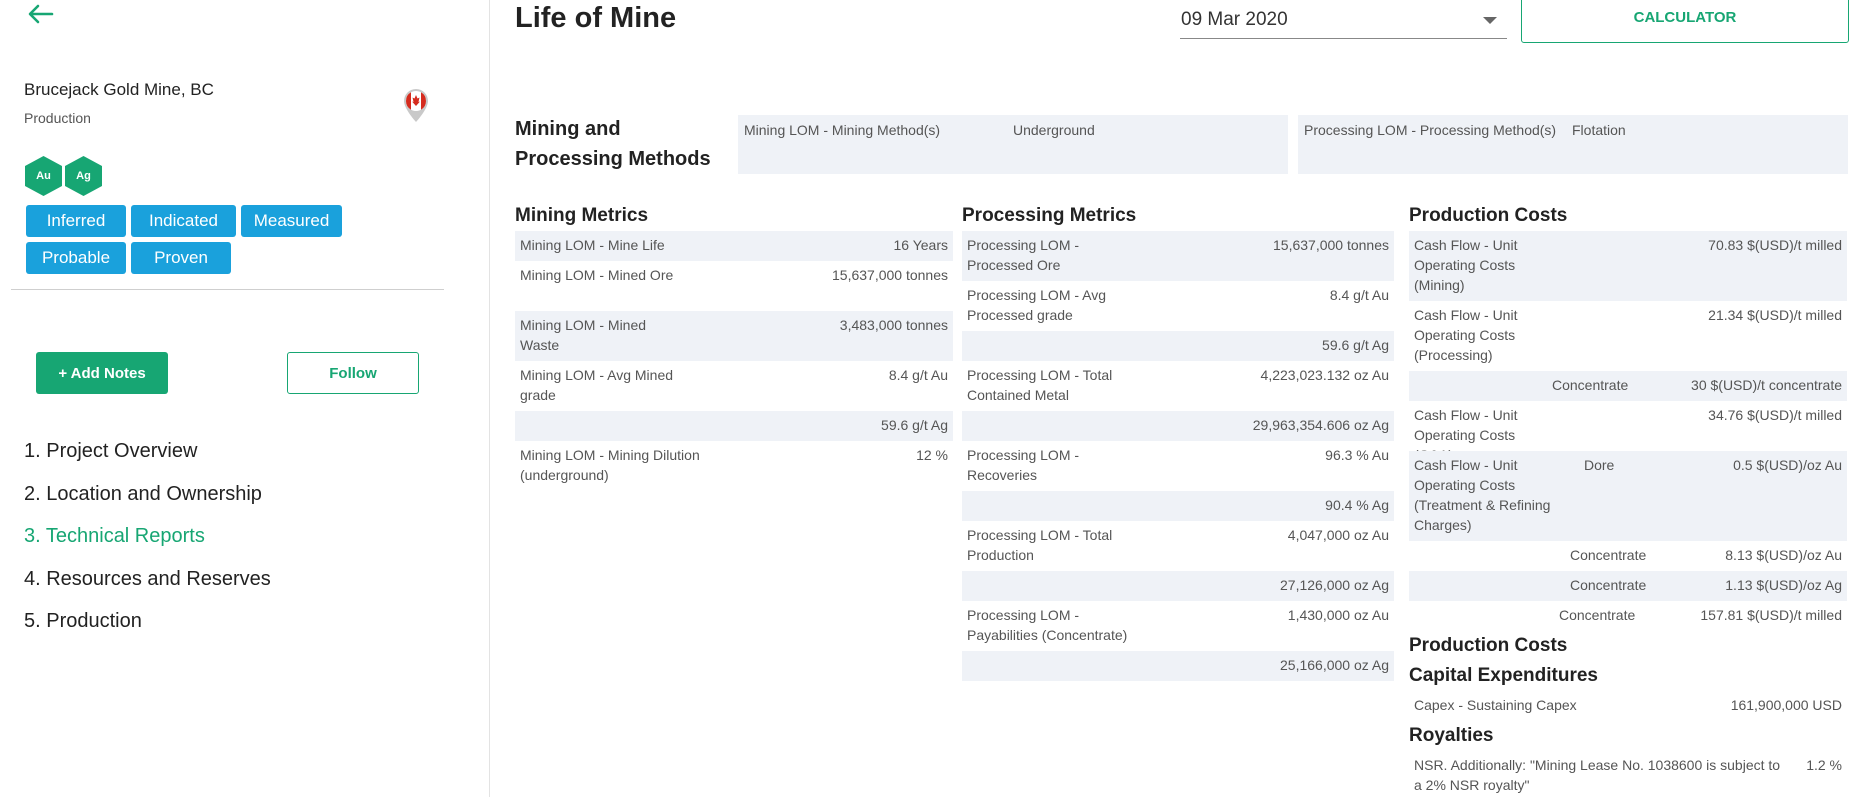  What do you see at coordinates (893, 325) in the screenshot?
I see `row-value: 3,483,000 tonnes` at bounding box center [893, 325].